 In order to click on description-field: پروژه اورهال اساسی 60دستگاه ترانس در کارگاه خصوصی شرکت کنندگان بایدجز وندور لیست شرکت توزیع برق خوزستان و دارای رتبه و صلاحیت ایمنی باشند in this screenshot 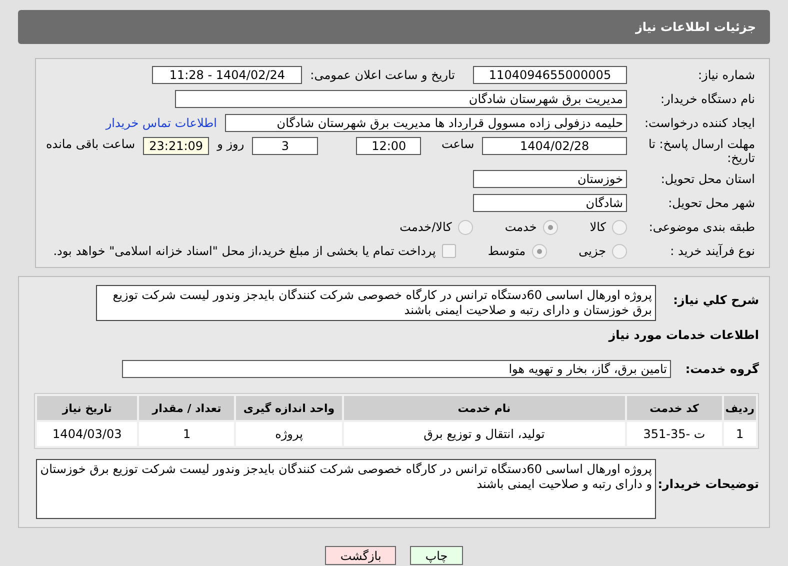, I will do `click(376, 303)`.